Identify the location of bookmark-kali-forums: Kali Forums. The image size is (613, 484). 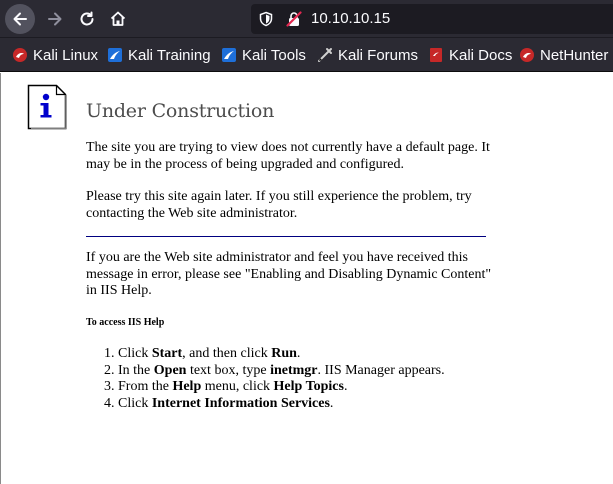
(367, 55).